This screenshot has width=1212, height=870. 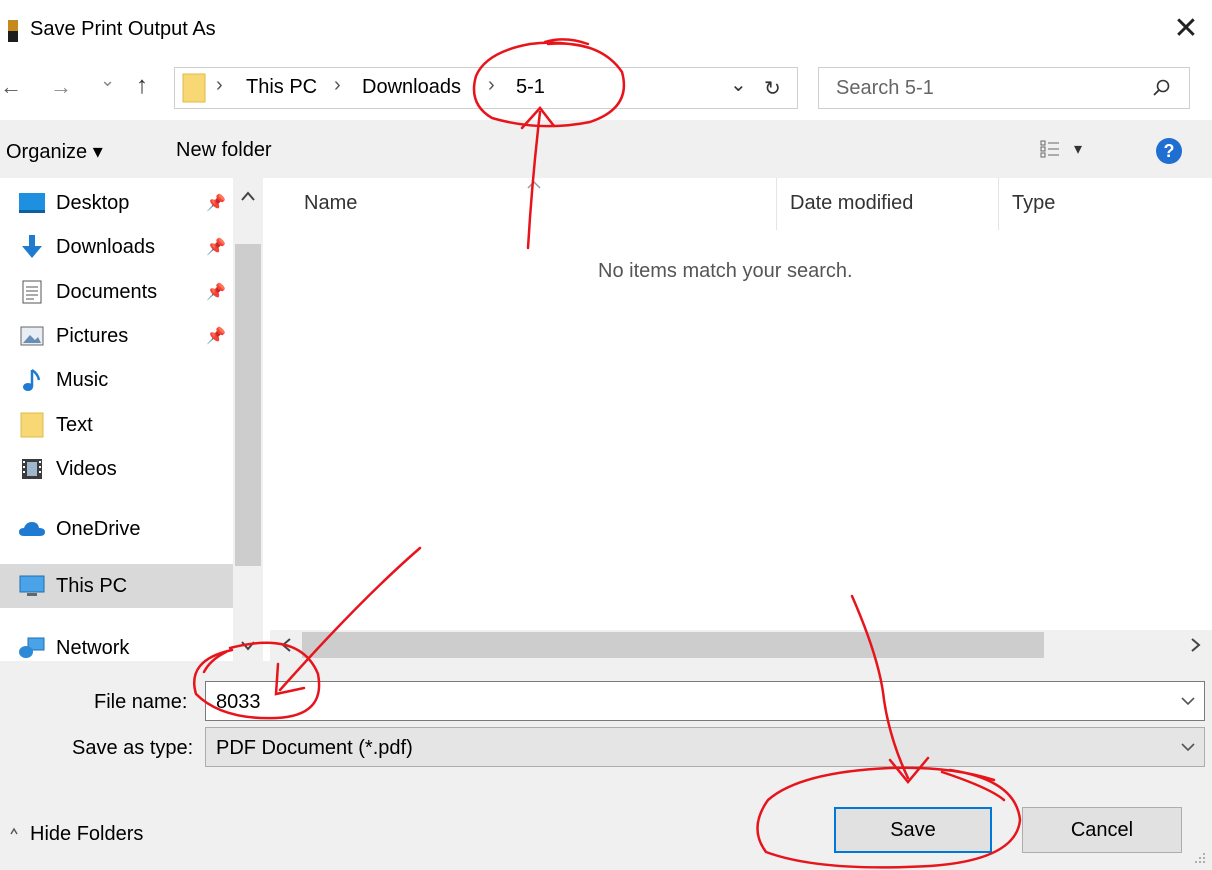 I want to click on sidebar-item-network: Network, so click(x=133, y=644).